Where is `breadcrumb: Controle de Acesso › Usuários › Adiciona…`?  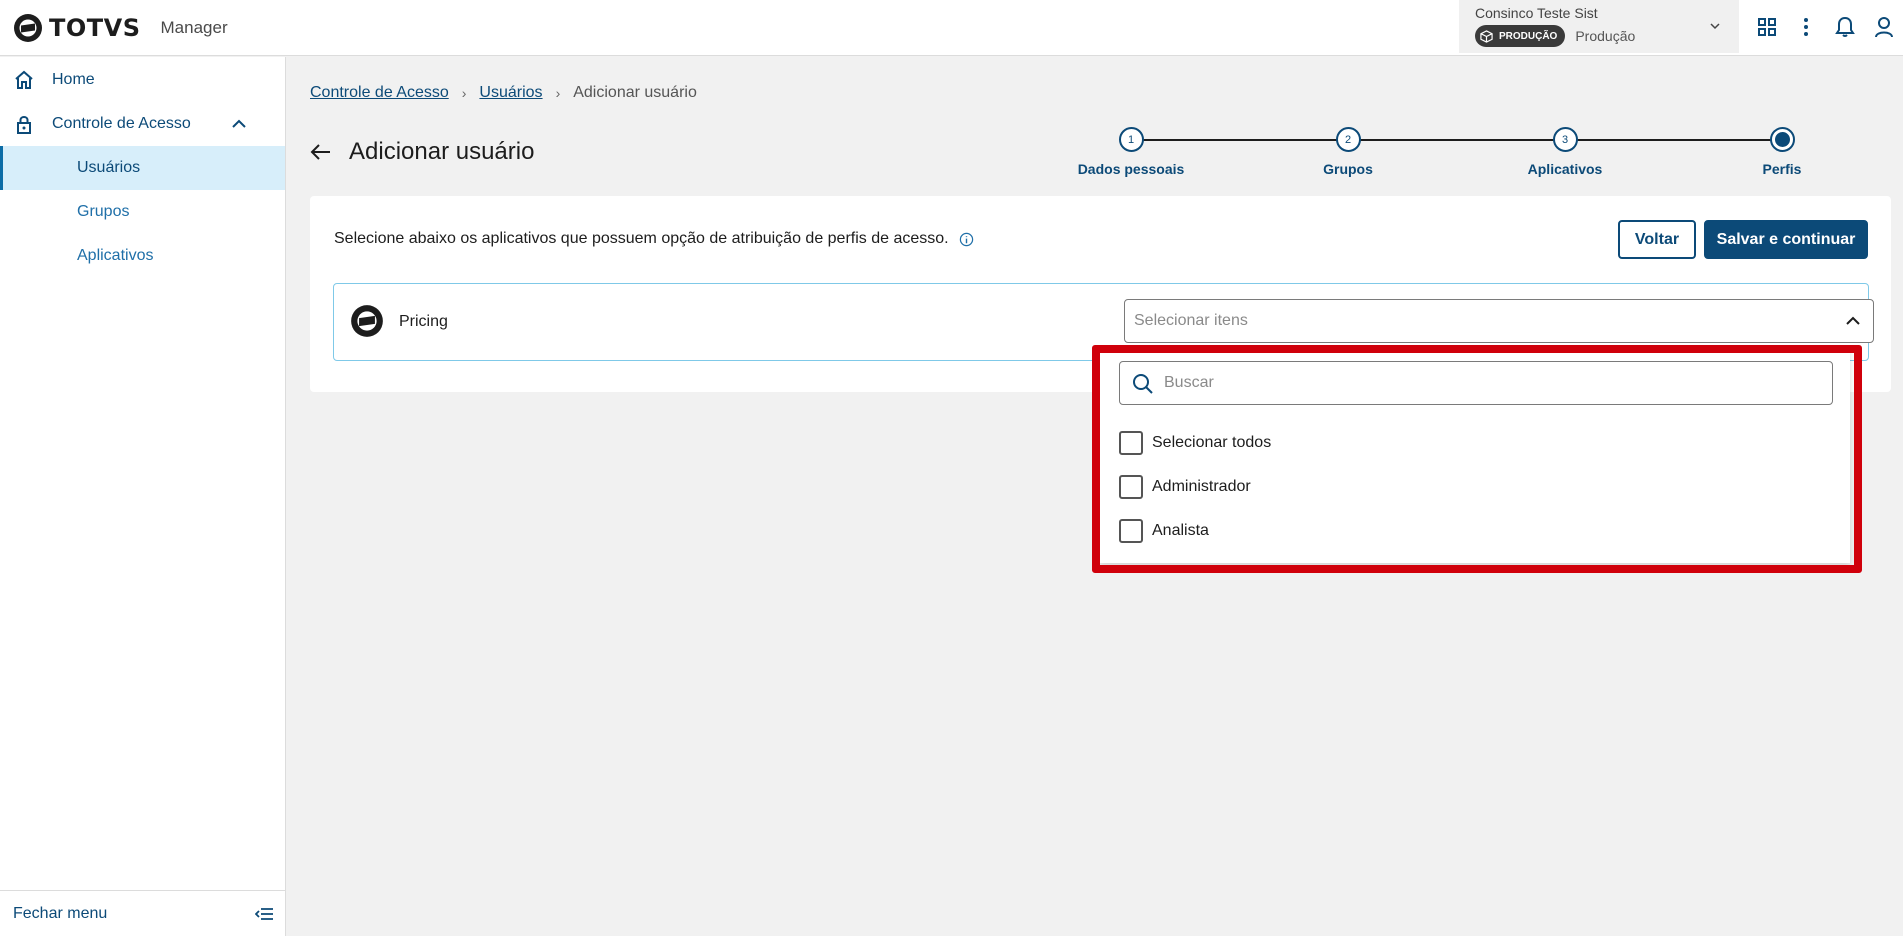 breadcrumb: Controle de Acesso › Usuários › Adiciona… is located at coordinates (503, 93).